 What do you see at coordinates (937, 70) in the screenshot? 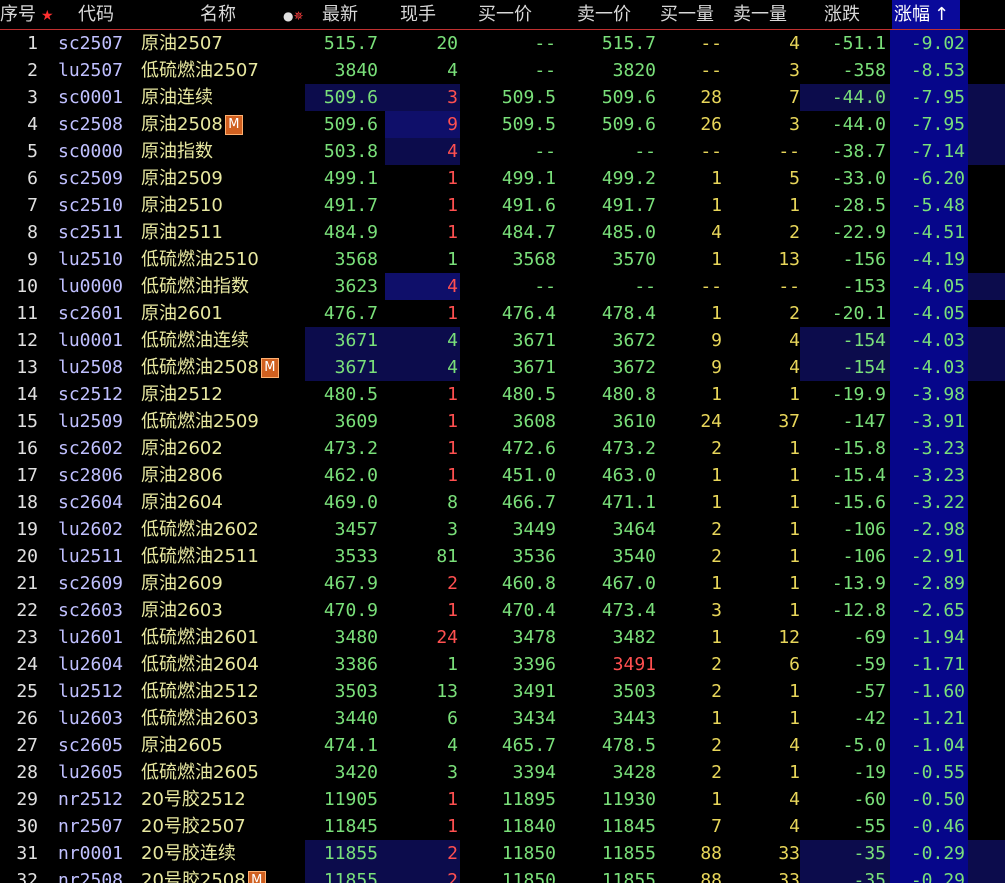
I see `change-pct: -8.53` at bounding box center [937, 70].